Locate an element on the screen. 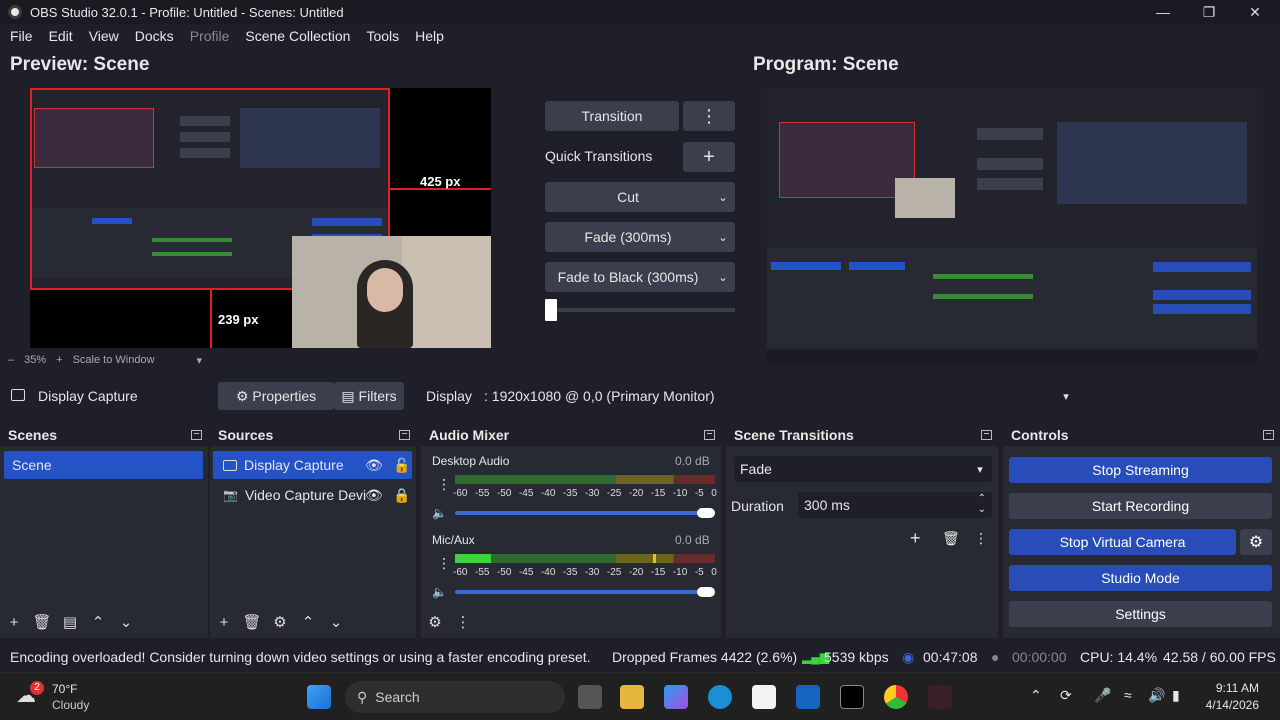 This screenshot has height=720, width=1280. transition-button: Transition is located at coordinates (612, 116).